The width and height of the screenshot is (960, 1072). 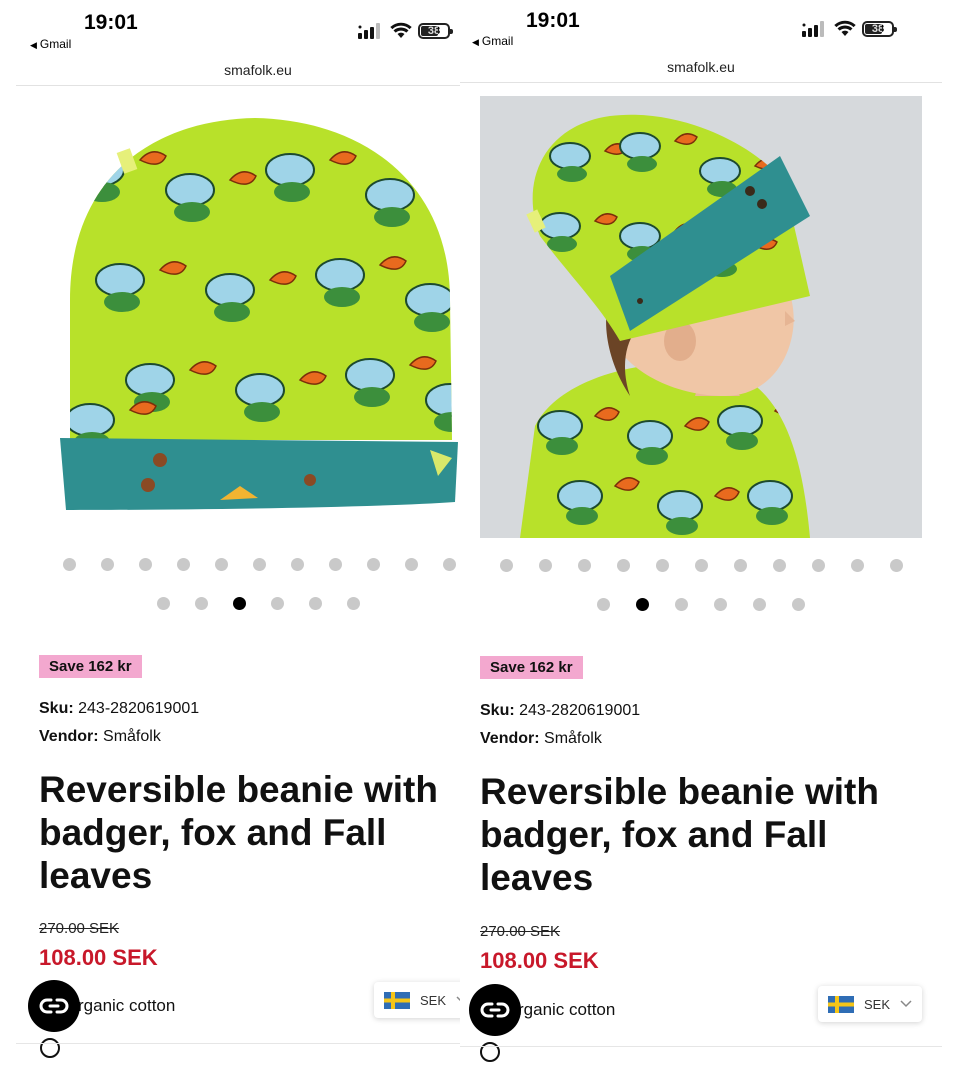 I want to click on chat-link-icon, so click(x=495, y=1010).